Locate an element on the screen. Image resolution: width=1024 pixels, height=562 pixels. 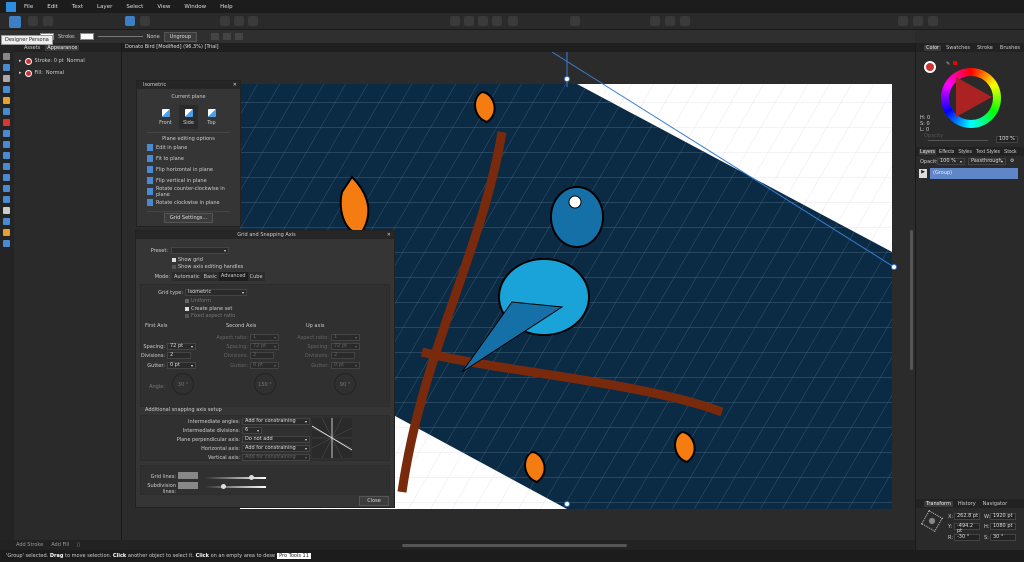
trash-icon: ▯ is located at coordinates (78, 545).